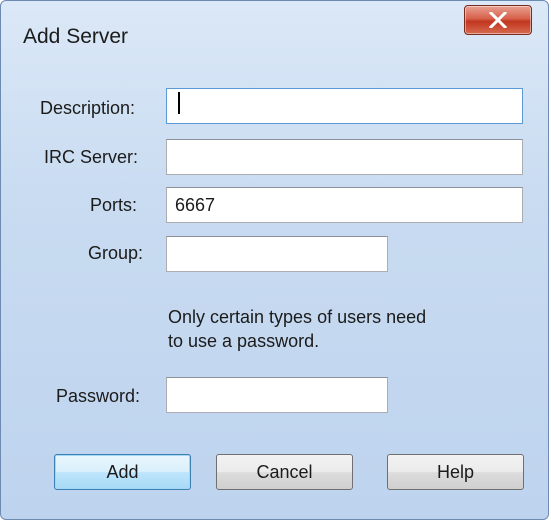 Image resolution: width=551 pixels, height=522 pixels. Describe the element at coordinates (122, 472) in the screenshot. I see `add-button: Add` at that location.